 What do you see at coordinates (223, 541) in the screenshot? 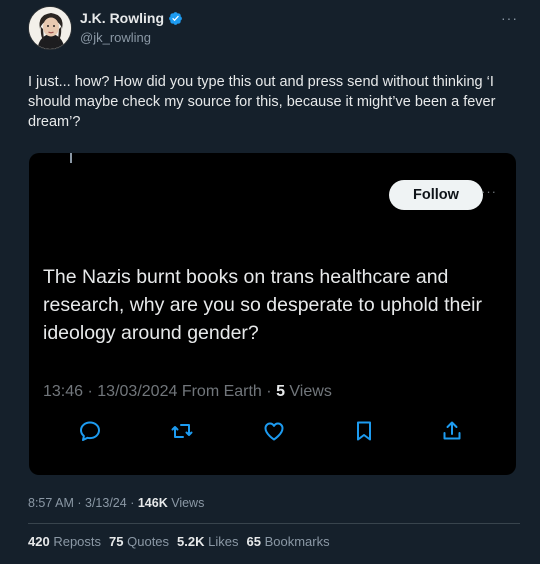
I see `likes-label: Likes` at bounding box center [223, 541].